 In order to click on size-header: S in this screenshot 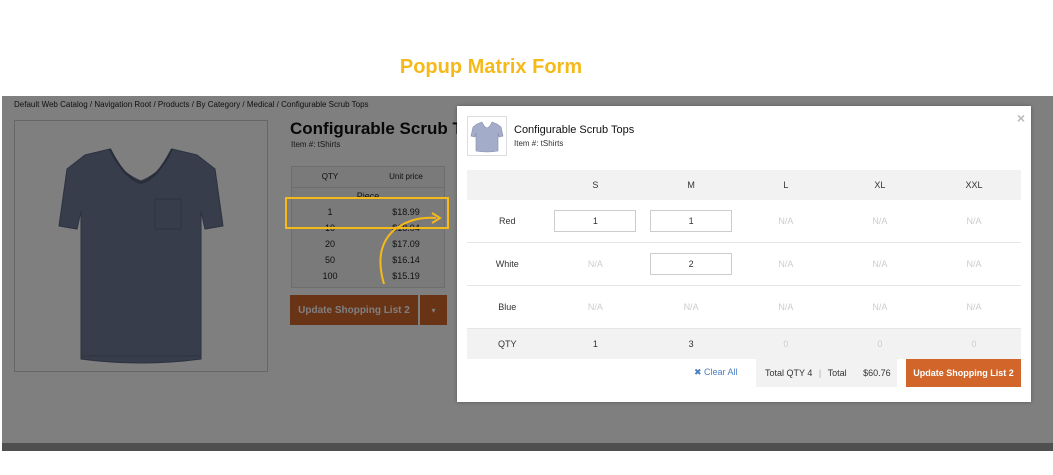, I will do `click(595, 185)`.